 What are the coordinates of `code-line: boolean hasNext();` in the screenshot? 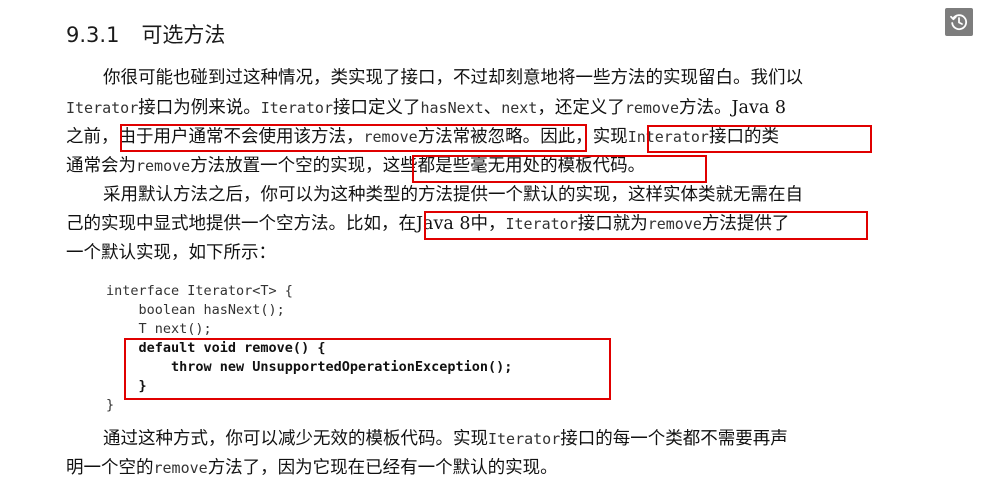 It's located at (195, 310).